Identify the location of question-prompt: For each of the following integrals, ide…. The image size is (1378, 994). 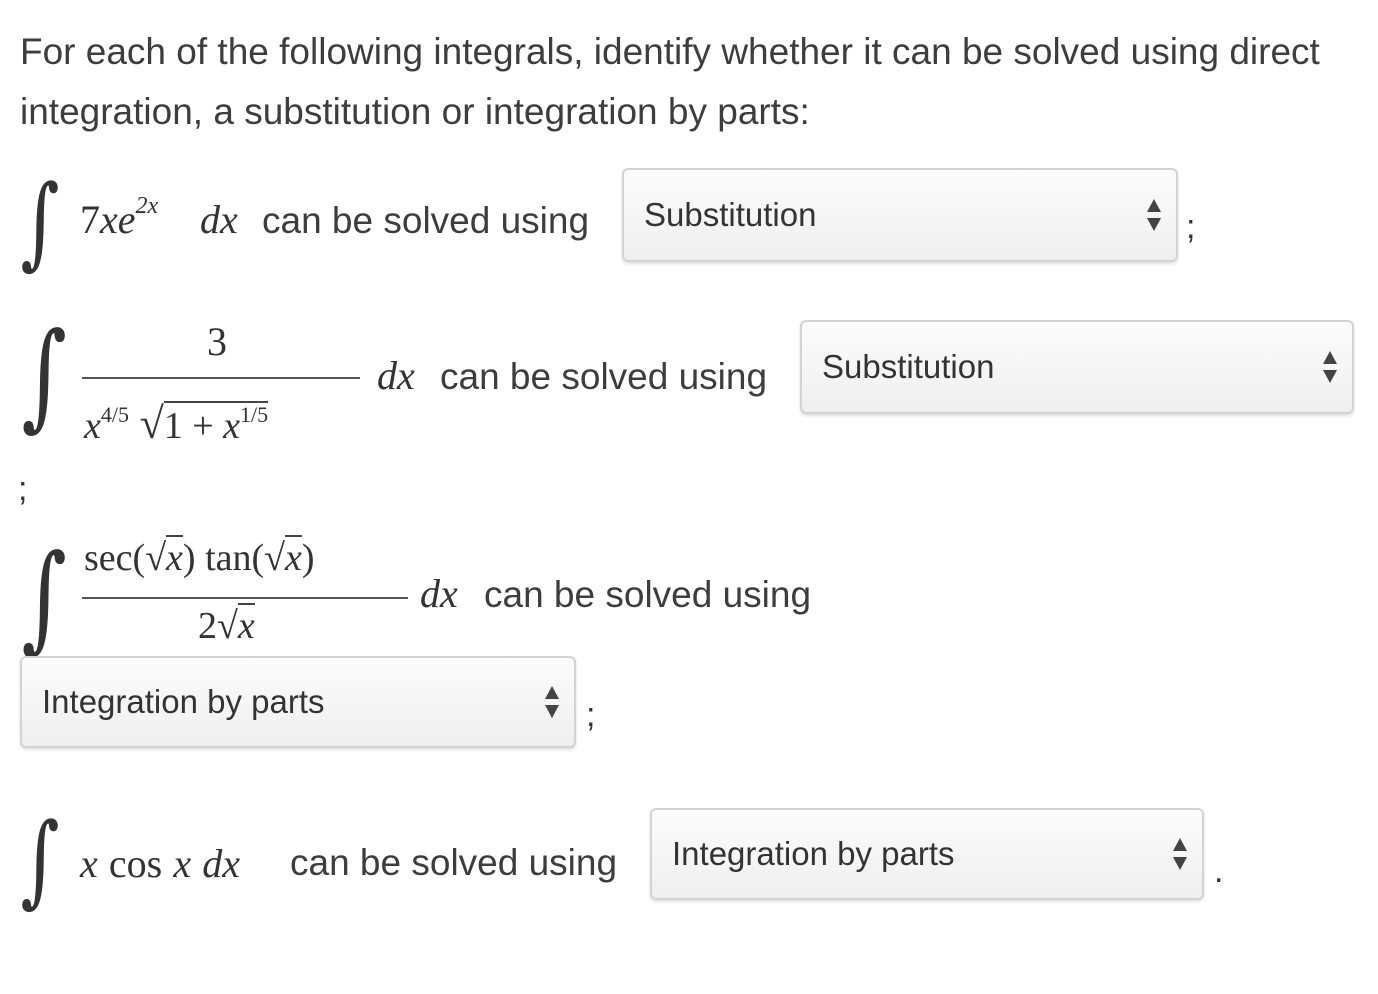
(670, 81).